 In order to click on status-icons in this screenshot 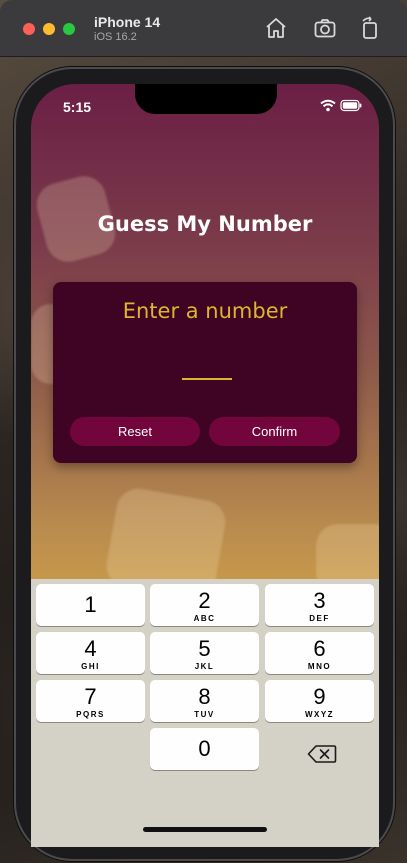, I will do `click(341, 105)`.